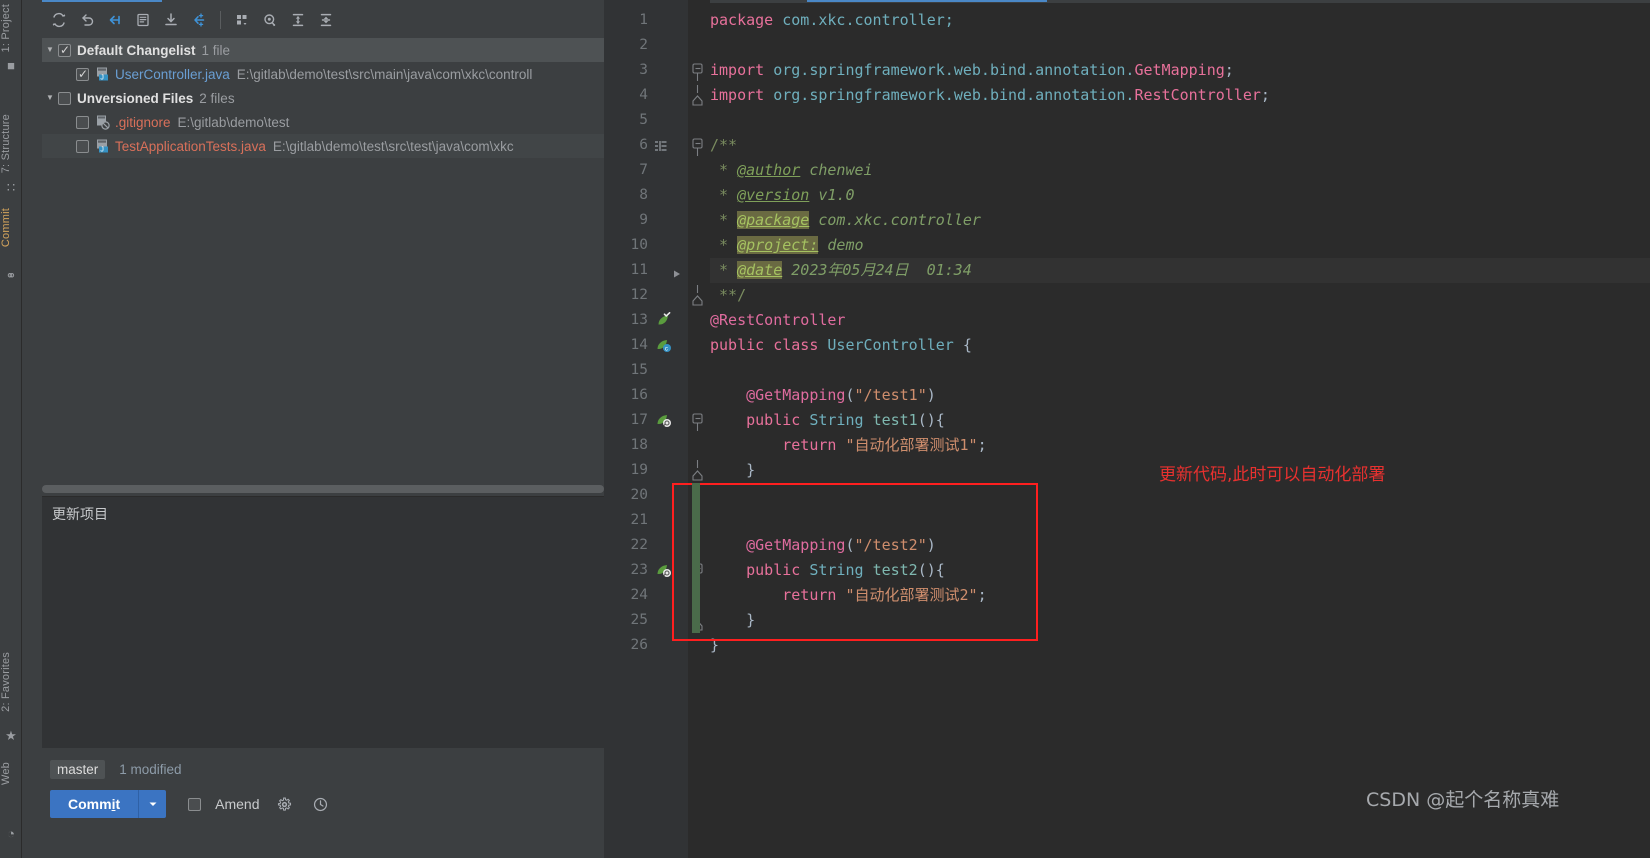 Image resolution: width=1650 pixels, height=858 pixels. I want to click on code-line: public class UserController {, so click(841, 345).